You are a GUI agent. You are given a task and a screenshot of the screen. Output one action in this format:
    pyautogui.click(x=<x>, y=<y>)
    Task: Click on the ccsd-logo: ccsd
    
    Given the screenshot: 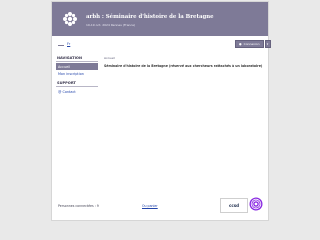 What is the action you would take?
    pyautogui.click(x=234, y=205)
    